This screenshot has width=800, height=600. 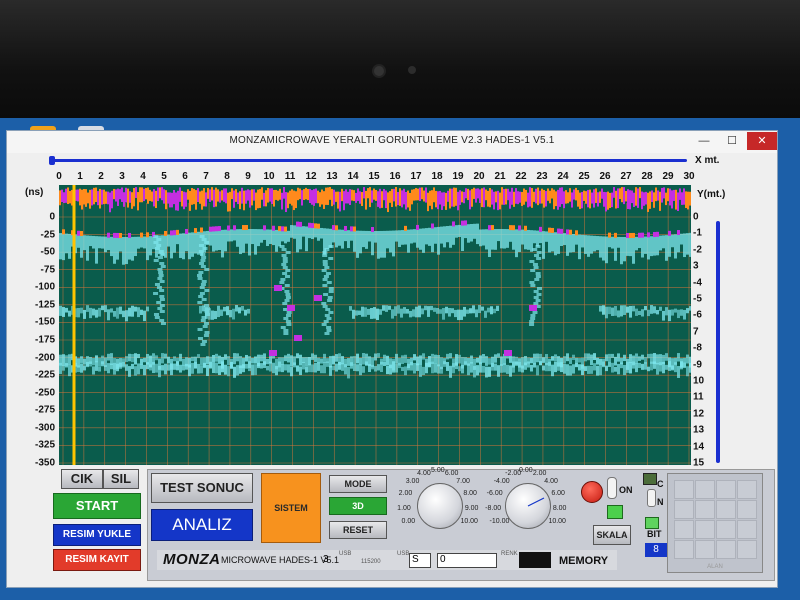 I want to click on depth-tick-label: 12, so click(x=699, y=414).